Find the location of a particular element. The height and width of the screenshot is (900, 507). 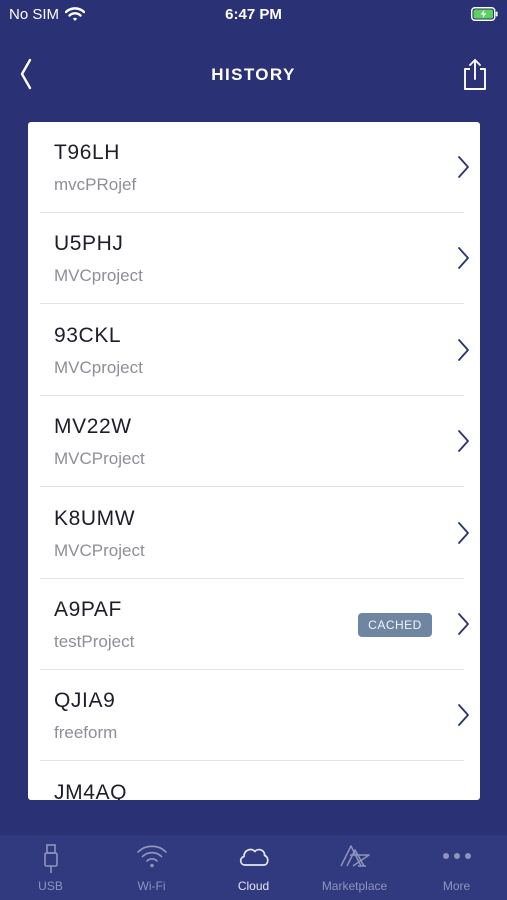

tab-cloud: Cloud is located at coordinates (253, 867).